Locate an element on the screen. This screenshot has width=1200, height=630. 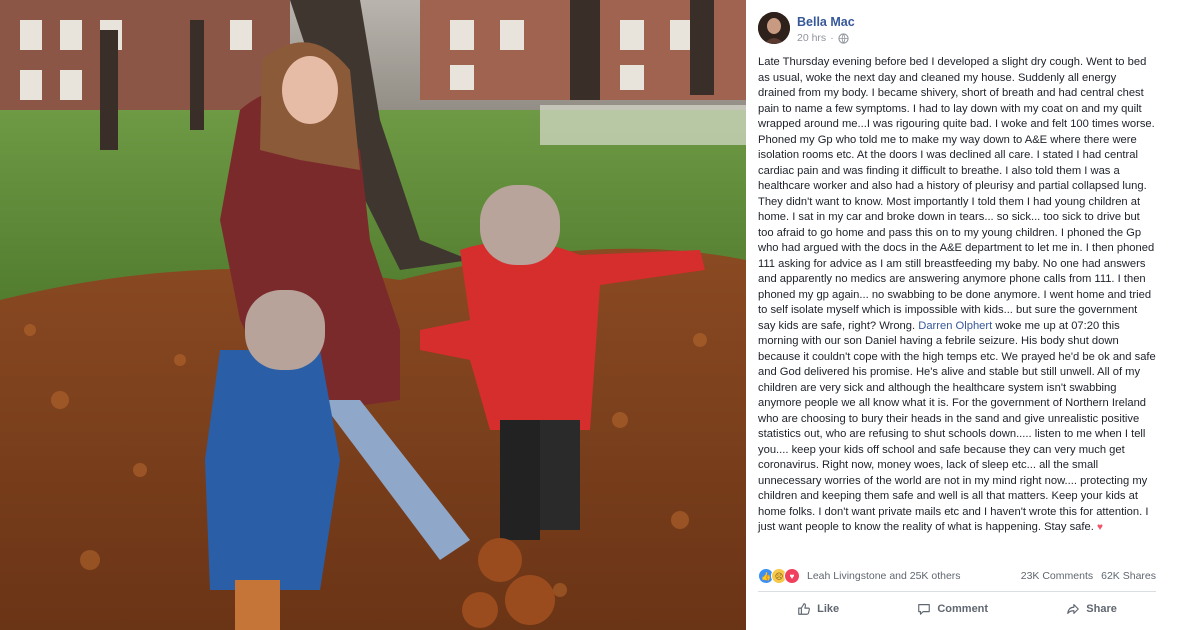
speech-bubble-icon is located at coordinates (924, 609).